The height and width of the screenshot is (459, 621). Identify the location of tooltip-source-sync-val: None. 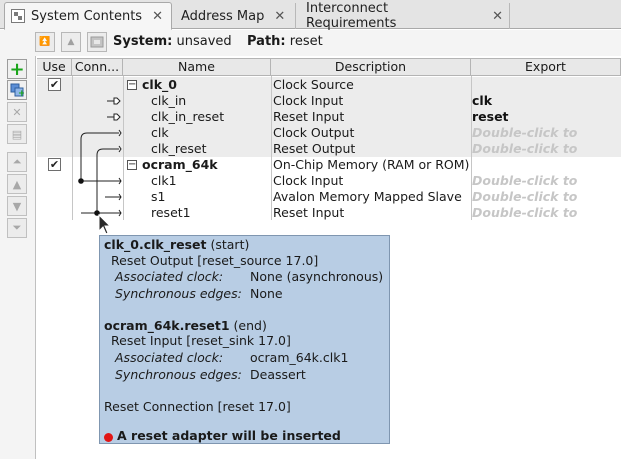
(266, 293).